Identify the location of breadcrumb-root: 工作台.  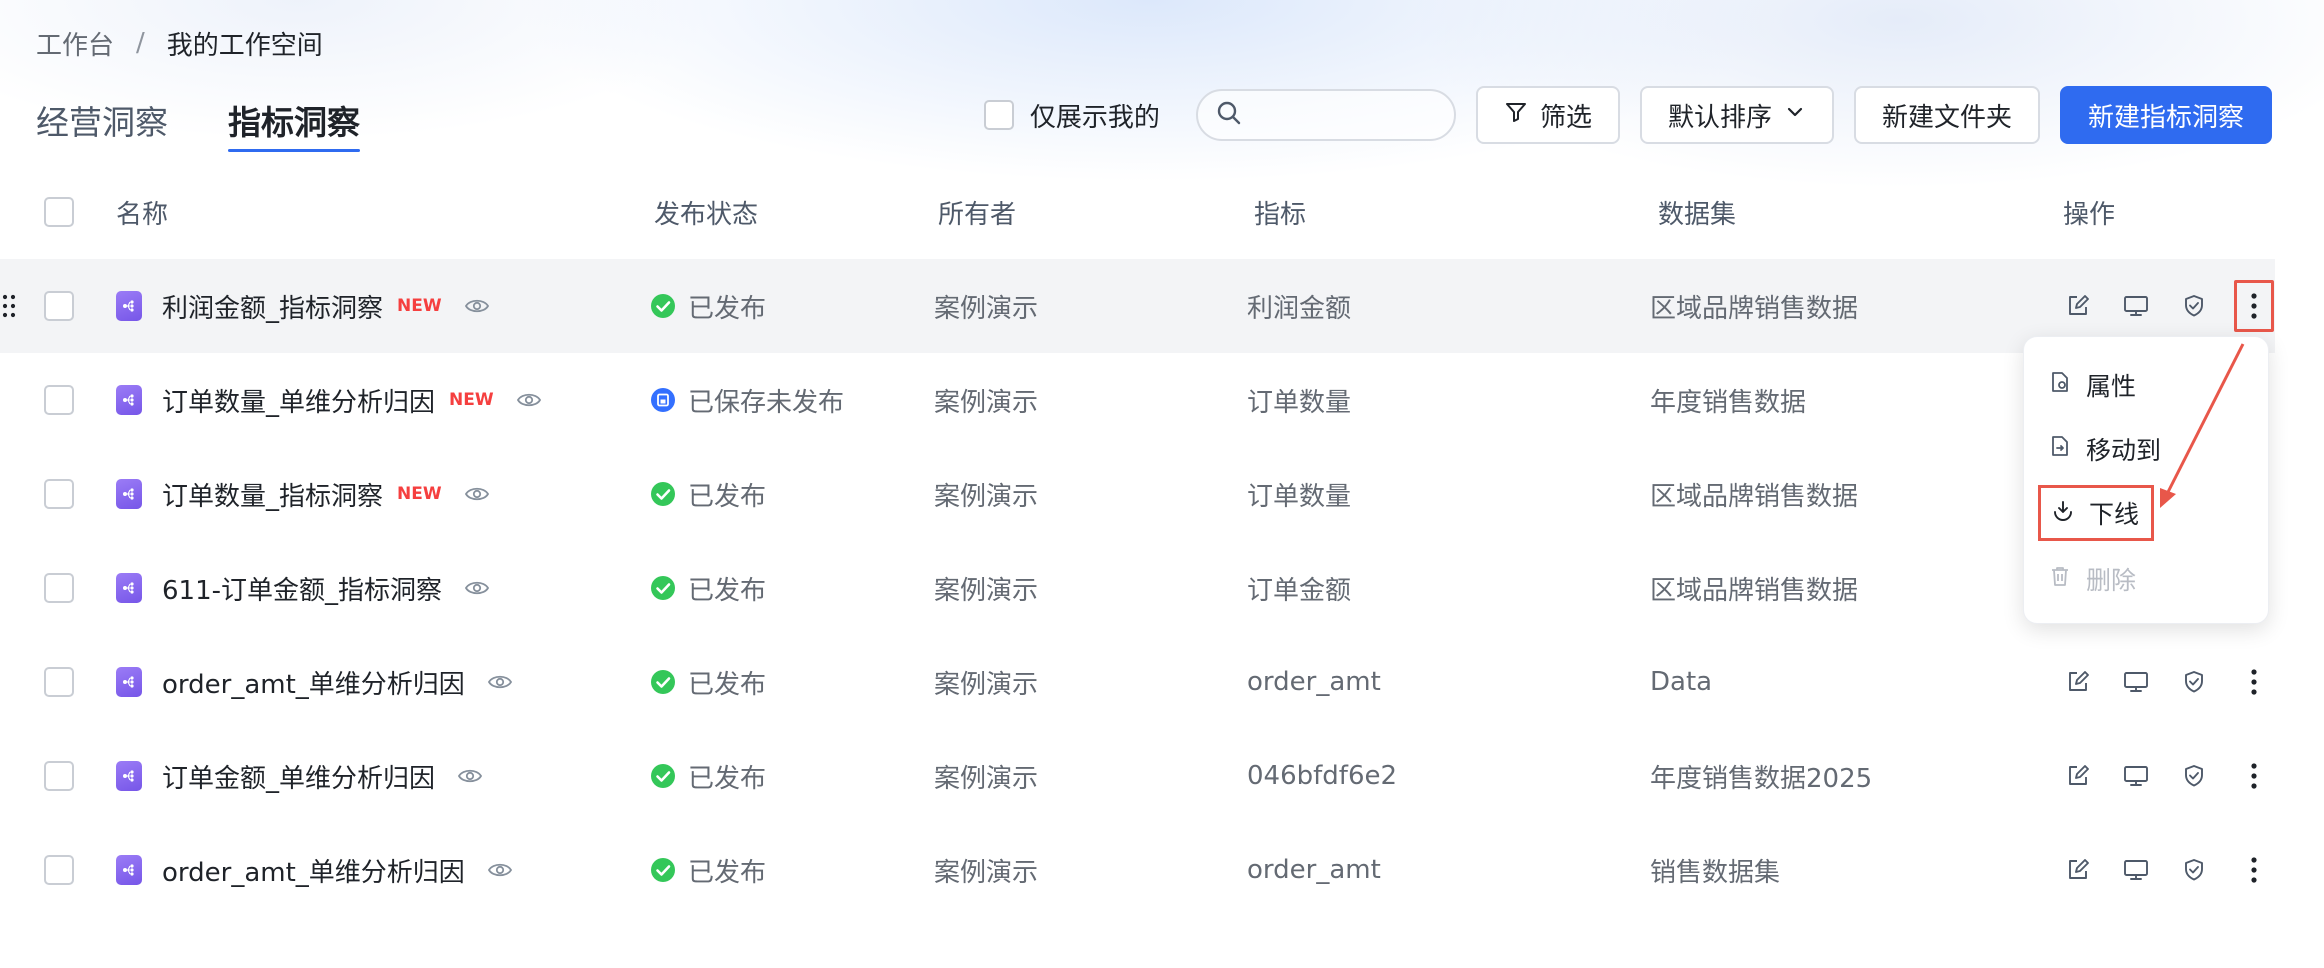
(75, 43).